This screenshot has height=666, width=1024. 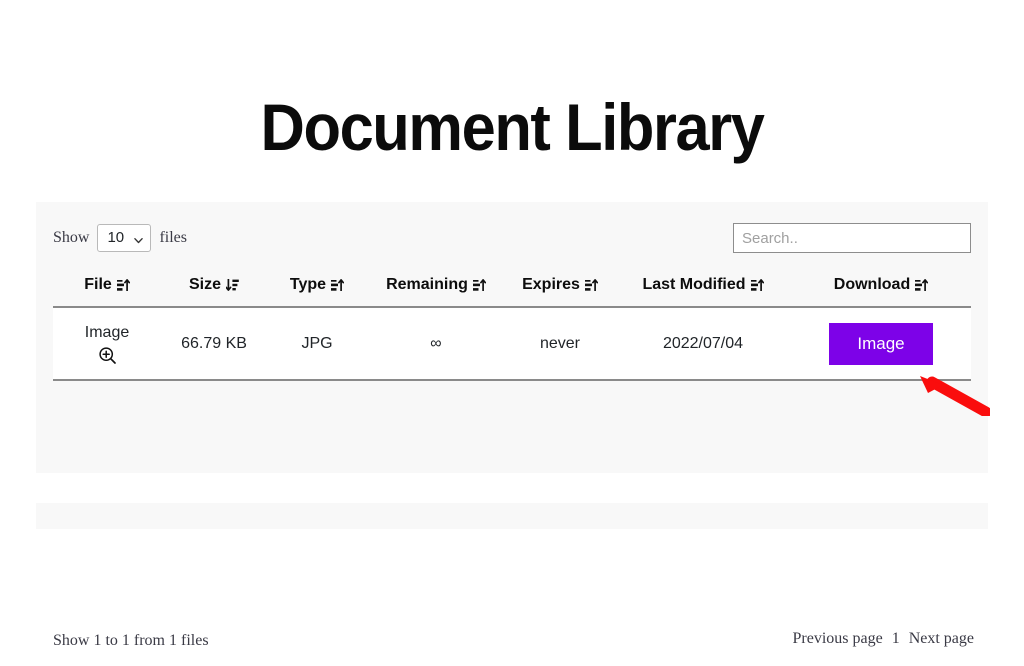 What do you see at coordinates (436, 344) in the screenshot?
I see `cell-remaining: ∞` at bounding box center [436, 344].